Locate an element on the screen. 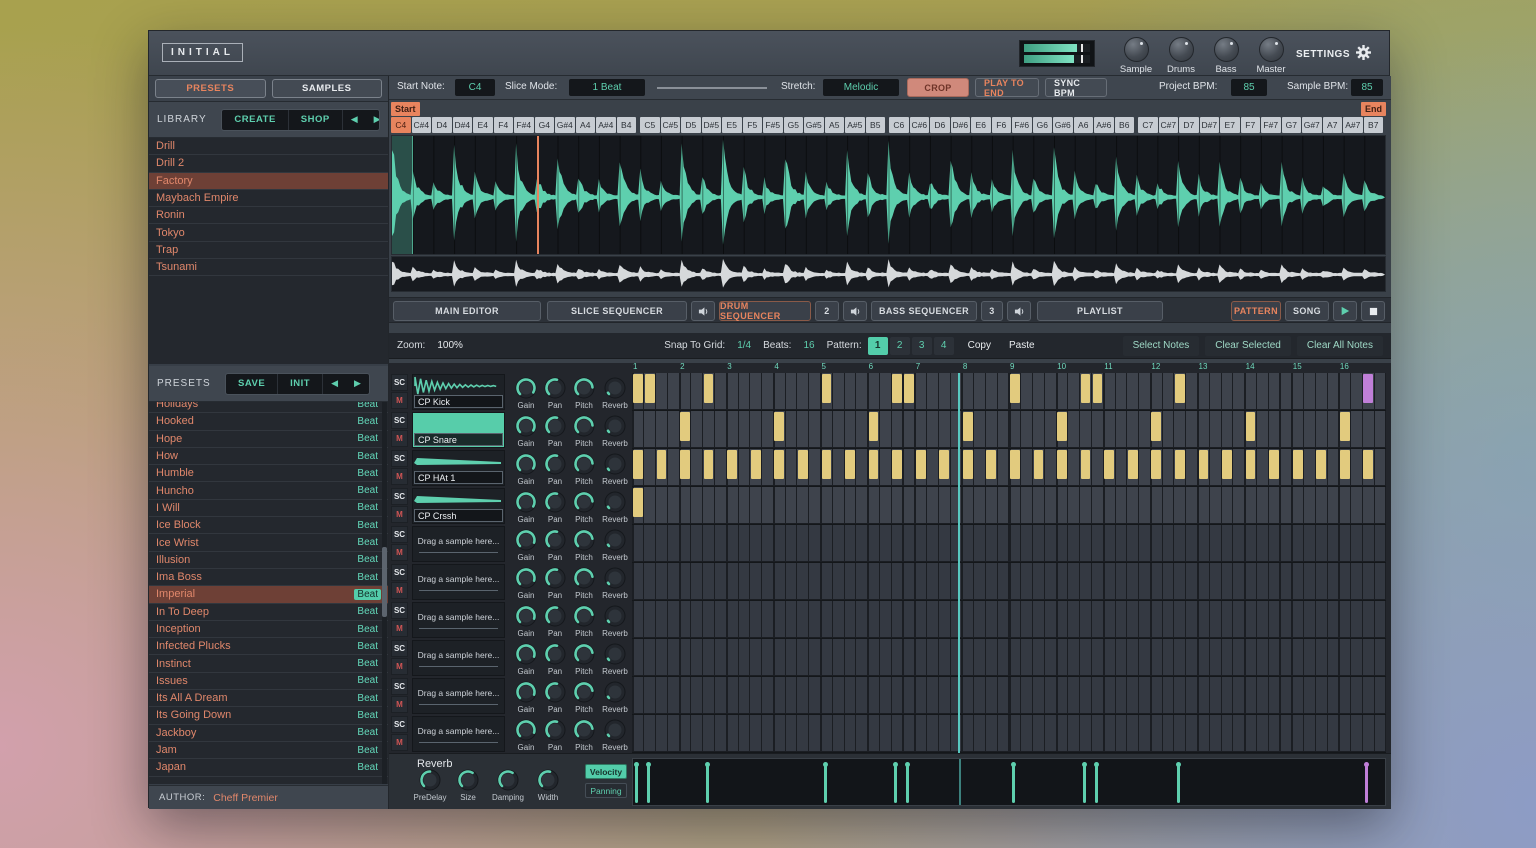 Image resolution: width=1536 pixels, height=848 pixels. song-mode-button: SONG is located at coordinates (1307, 311).